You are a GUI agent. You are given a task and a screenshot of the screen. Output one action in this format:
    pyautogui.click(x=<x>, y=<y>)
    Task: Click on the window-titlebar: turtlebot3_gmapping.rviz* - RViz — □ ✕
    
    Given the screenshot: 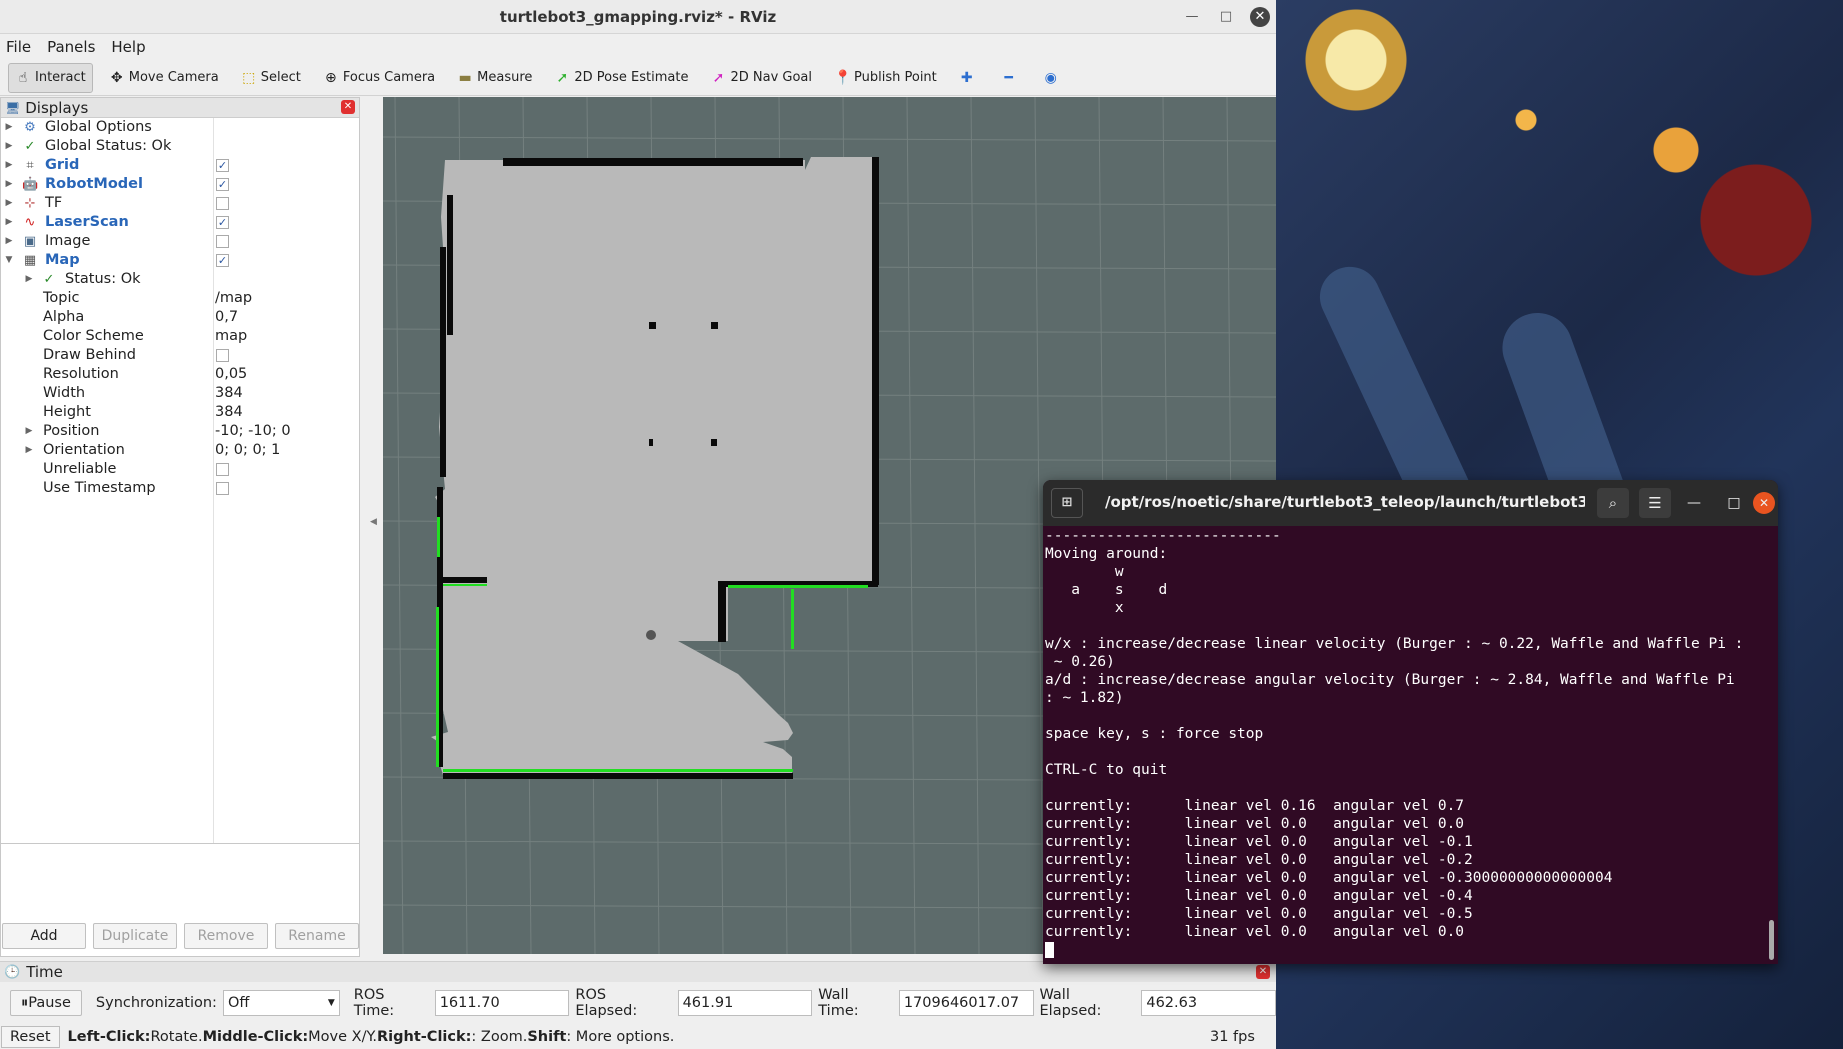 What is the action you would take?
    pyautogui.click(x=638, y=17)
    